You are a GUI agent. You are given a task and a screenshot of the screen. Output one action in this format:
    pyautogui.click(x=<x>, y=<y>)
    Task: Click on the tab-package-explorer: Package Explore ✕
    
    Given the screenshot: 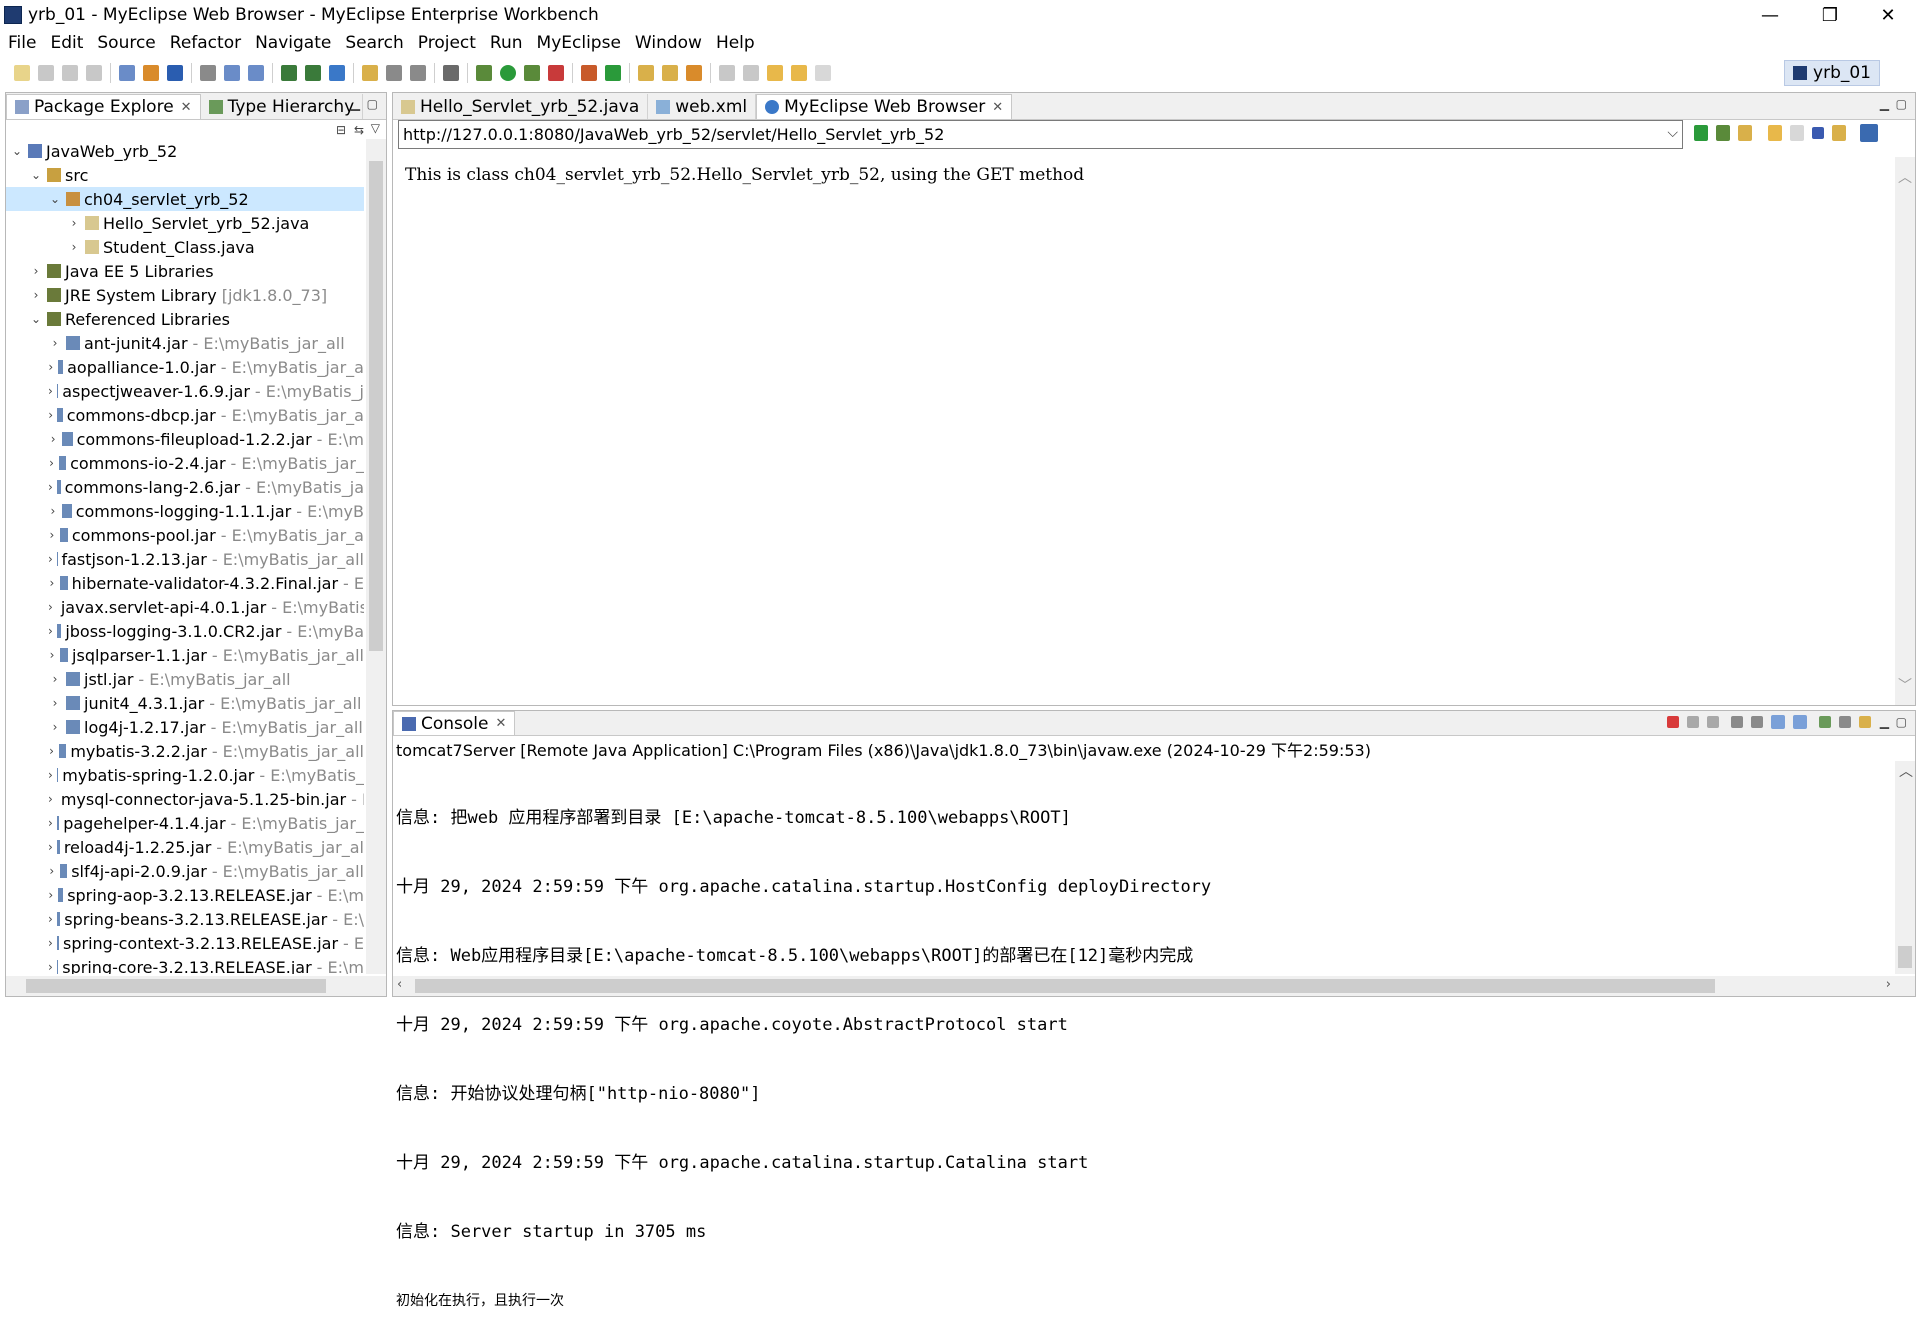 What is the action you would take?
    pyautogui.click(x=103, y=106)
    